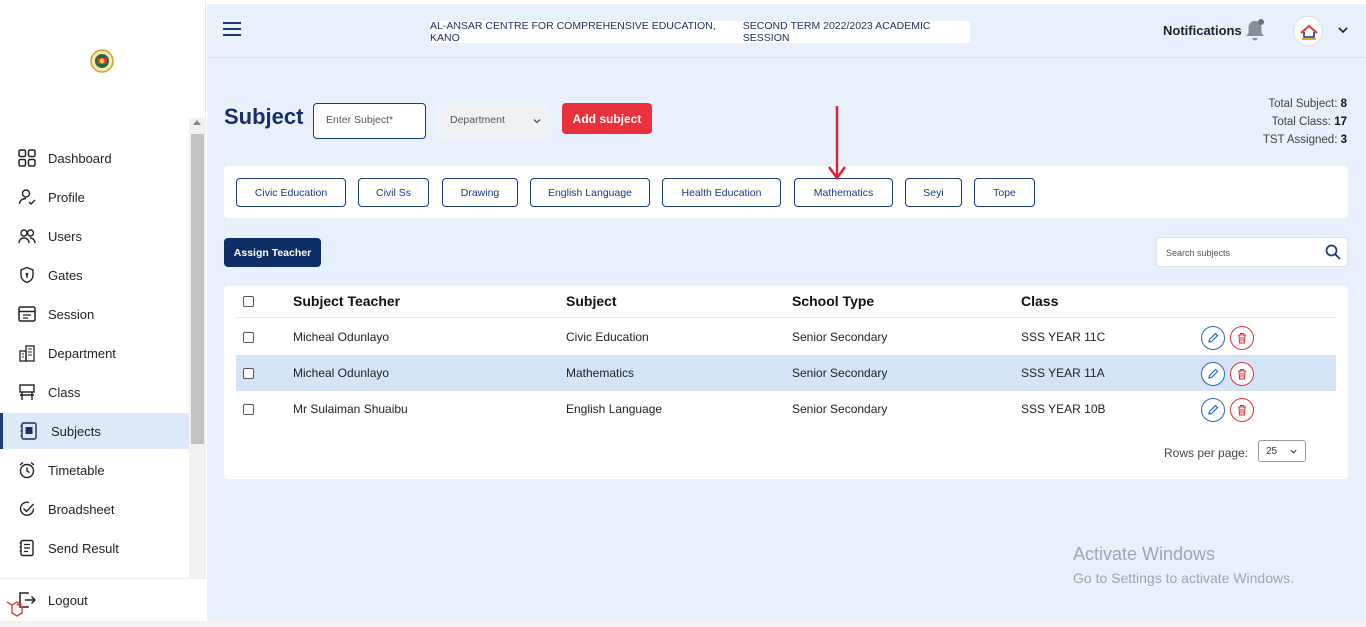 Image resolution: width=1366 pixels, height=627 pixels. Describe the element at coordinates (232, 29) in the screenshot. I see `menu-toggle-icon` at that location.